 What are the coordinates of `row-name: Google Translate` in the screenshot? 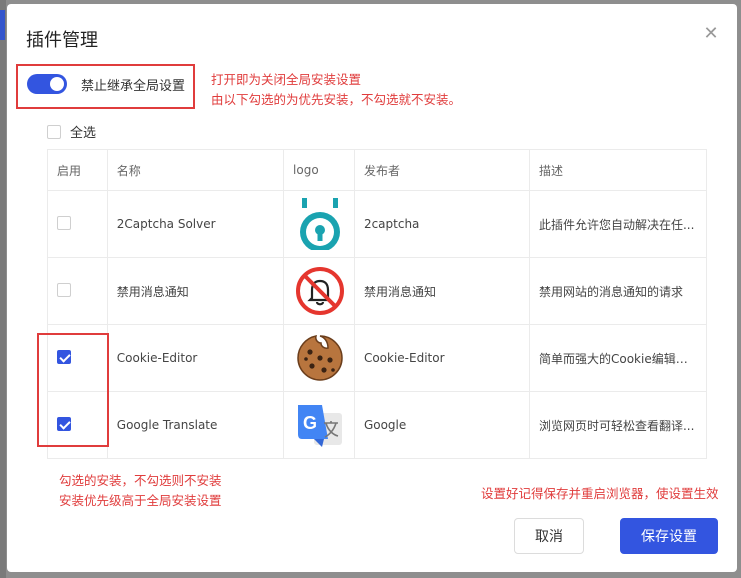 It's located at (195, 425).